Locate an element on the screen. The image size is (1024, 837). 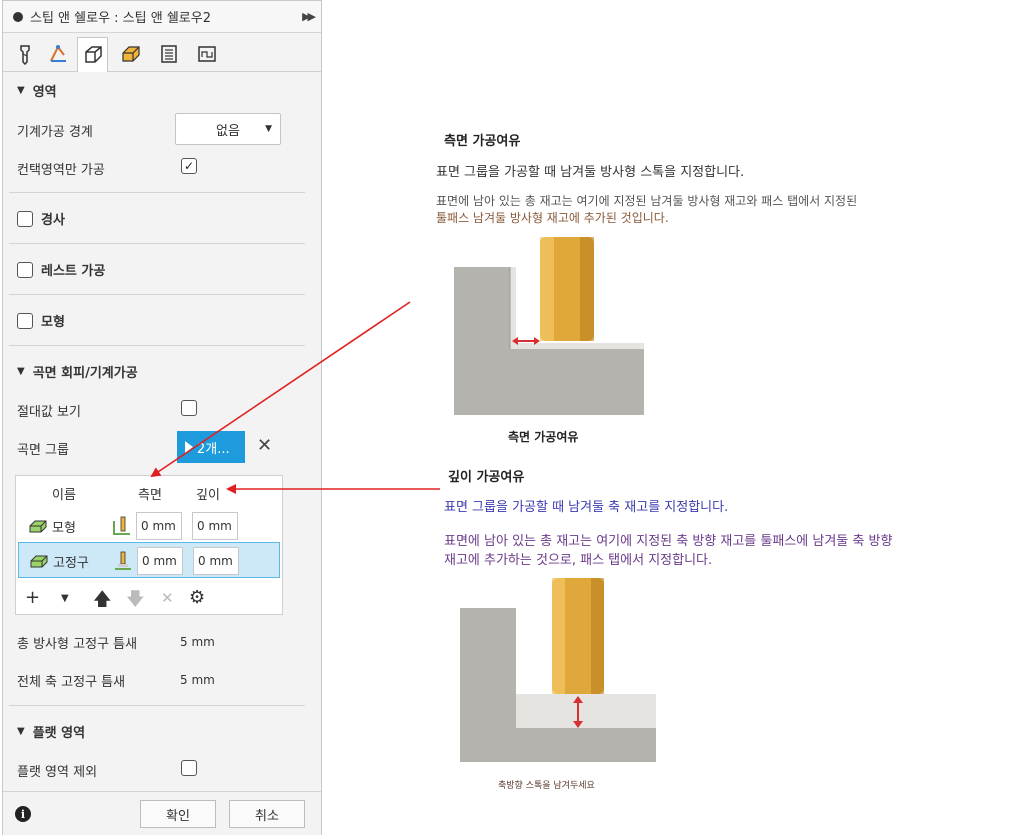
expand-panel-icon: ▶▶ is located at coordinates (309, 16).